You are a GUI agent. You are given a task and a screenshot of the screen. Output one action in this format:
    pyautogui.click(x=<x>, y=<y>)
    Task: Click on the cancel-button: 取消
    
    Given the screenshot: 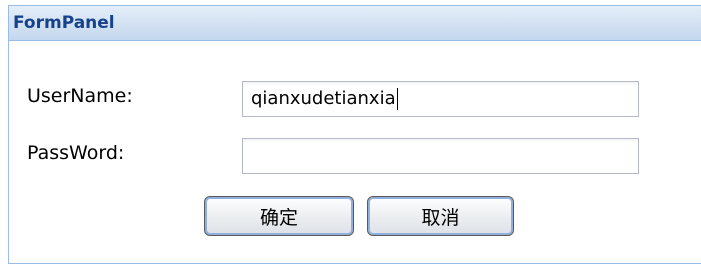 What is the action you would take?
    pyautogui.click(x=440, y=216)
    